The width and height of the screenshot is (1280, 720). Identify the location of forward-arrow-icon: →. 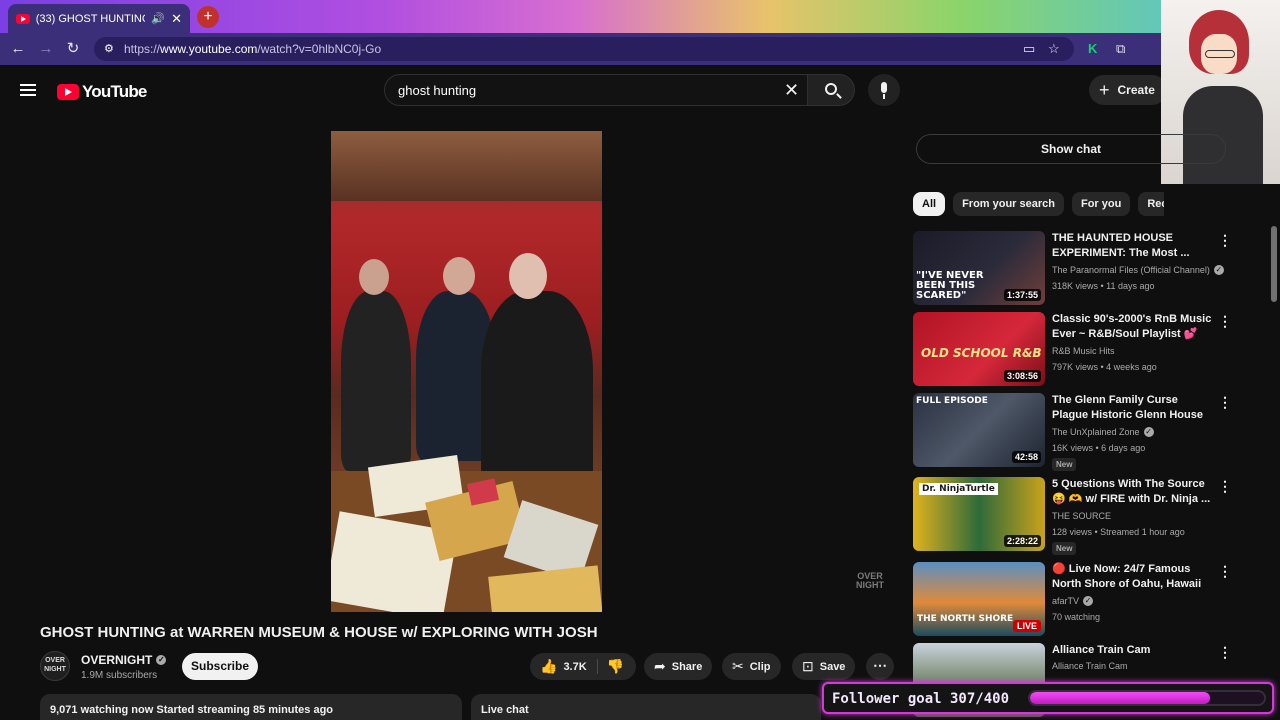
(46, 49).